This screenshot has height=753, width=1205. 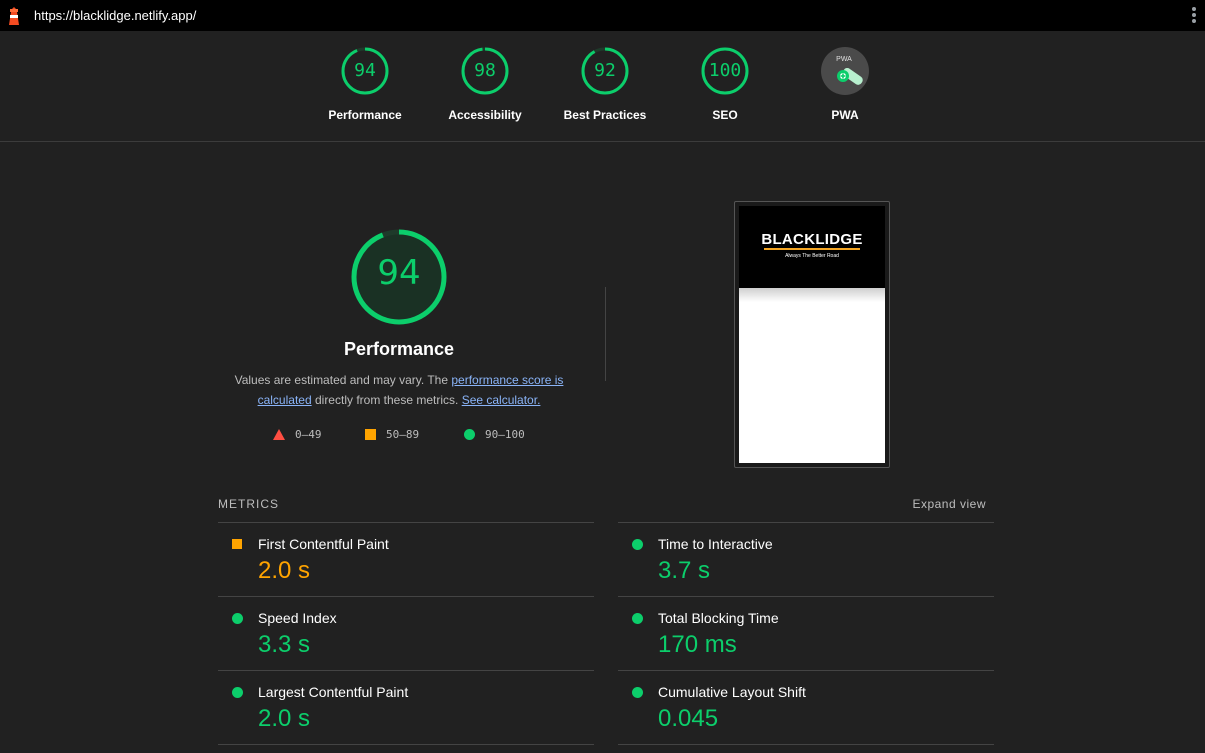 I want to click on gauge-label: Accessibility, so click(x=485, y=115).